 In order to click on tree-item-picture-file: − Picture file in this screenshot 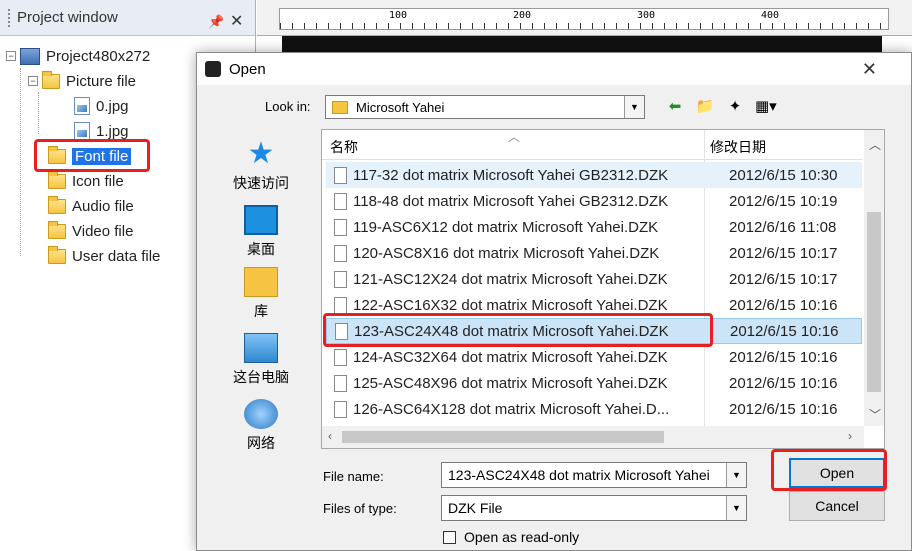, I will do `click(82, 81)`.